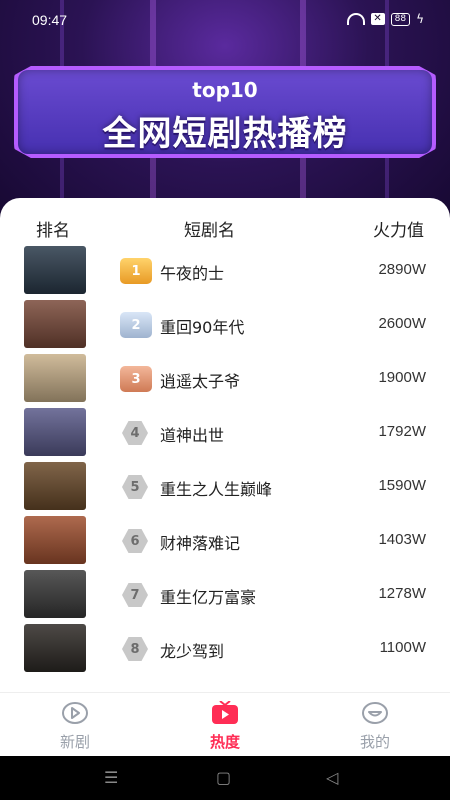 Image resolution: width=450 pixels, height=800 pixels. Describe the element at coordinates (200, 381) in the screenshot. I see `drama-title: 逍遥太子爷` at that location.